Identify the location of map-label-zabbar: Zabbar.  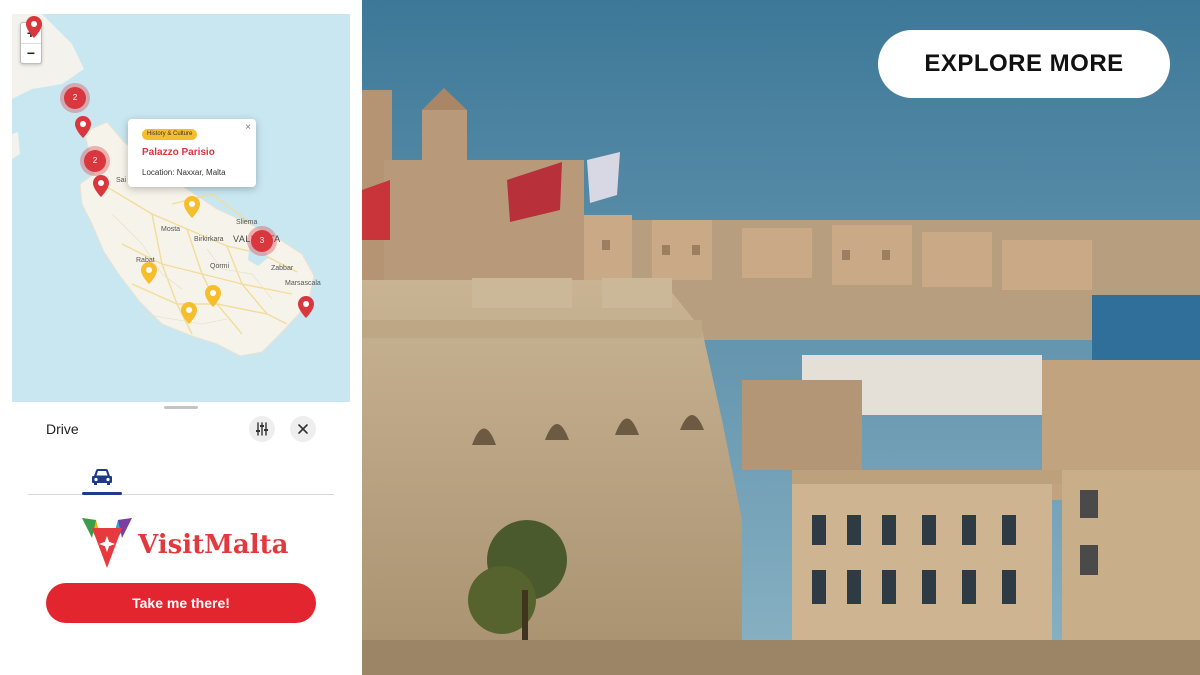
(282, 268).